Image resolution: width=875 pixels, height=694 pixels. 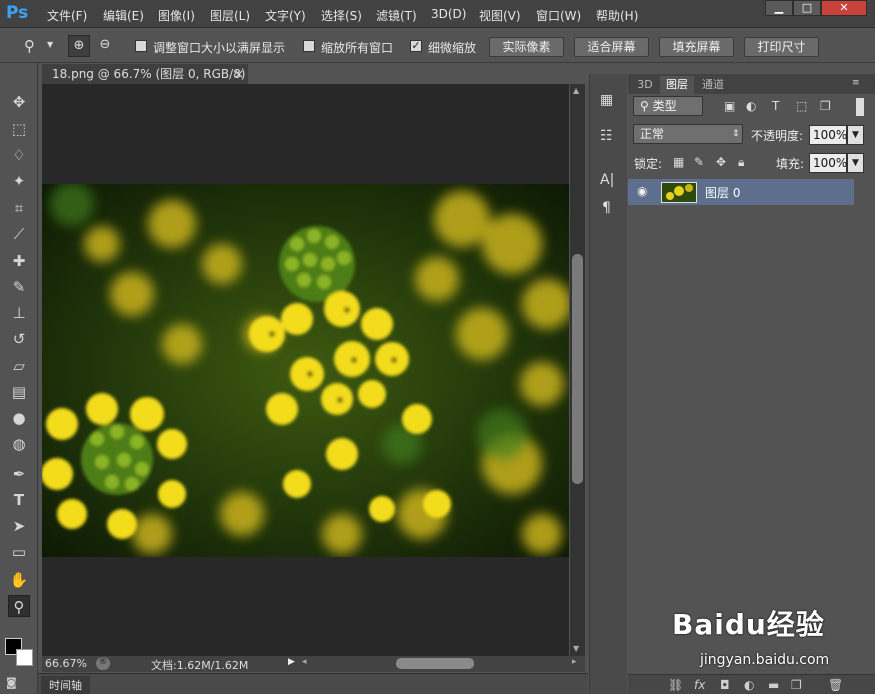 What do you see at coordinates (11, 682) in the screenshot?
I see `quick-mask-icon: ◙` at bounding box center [11, 682].